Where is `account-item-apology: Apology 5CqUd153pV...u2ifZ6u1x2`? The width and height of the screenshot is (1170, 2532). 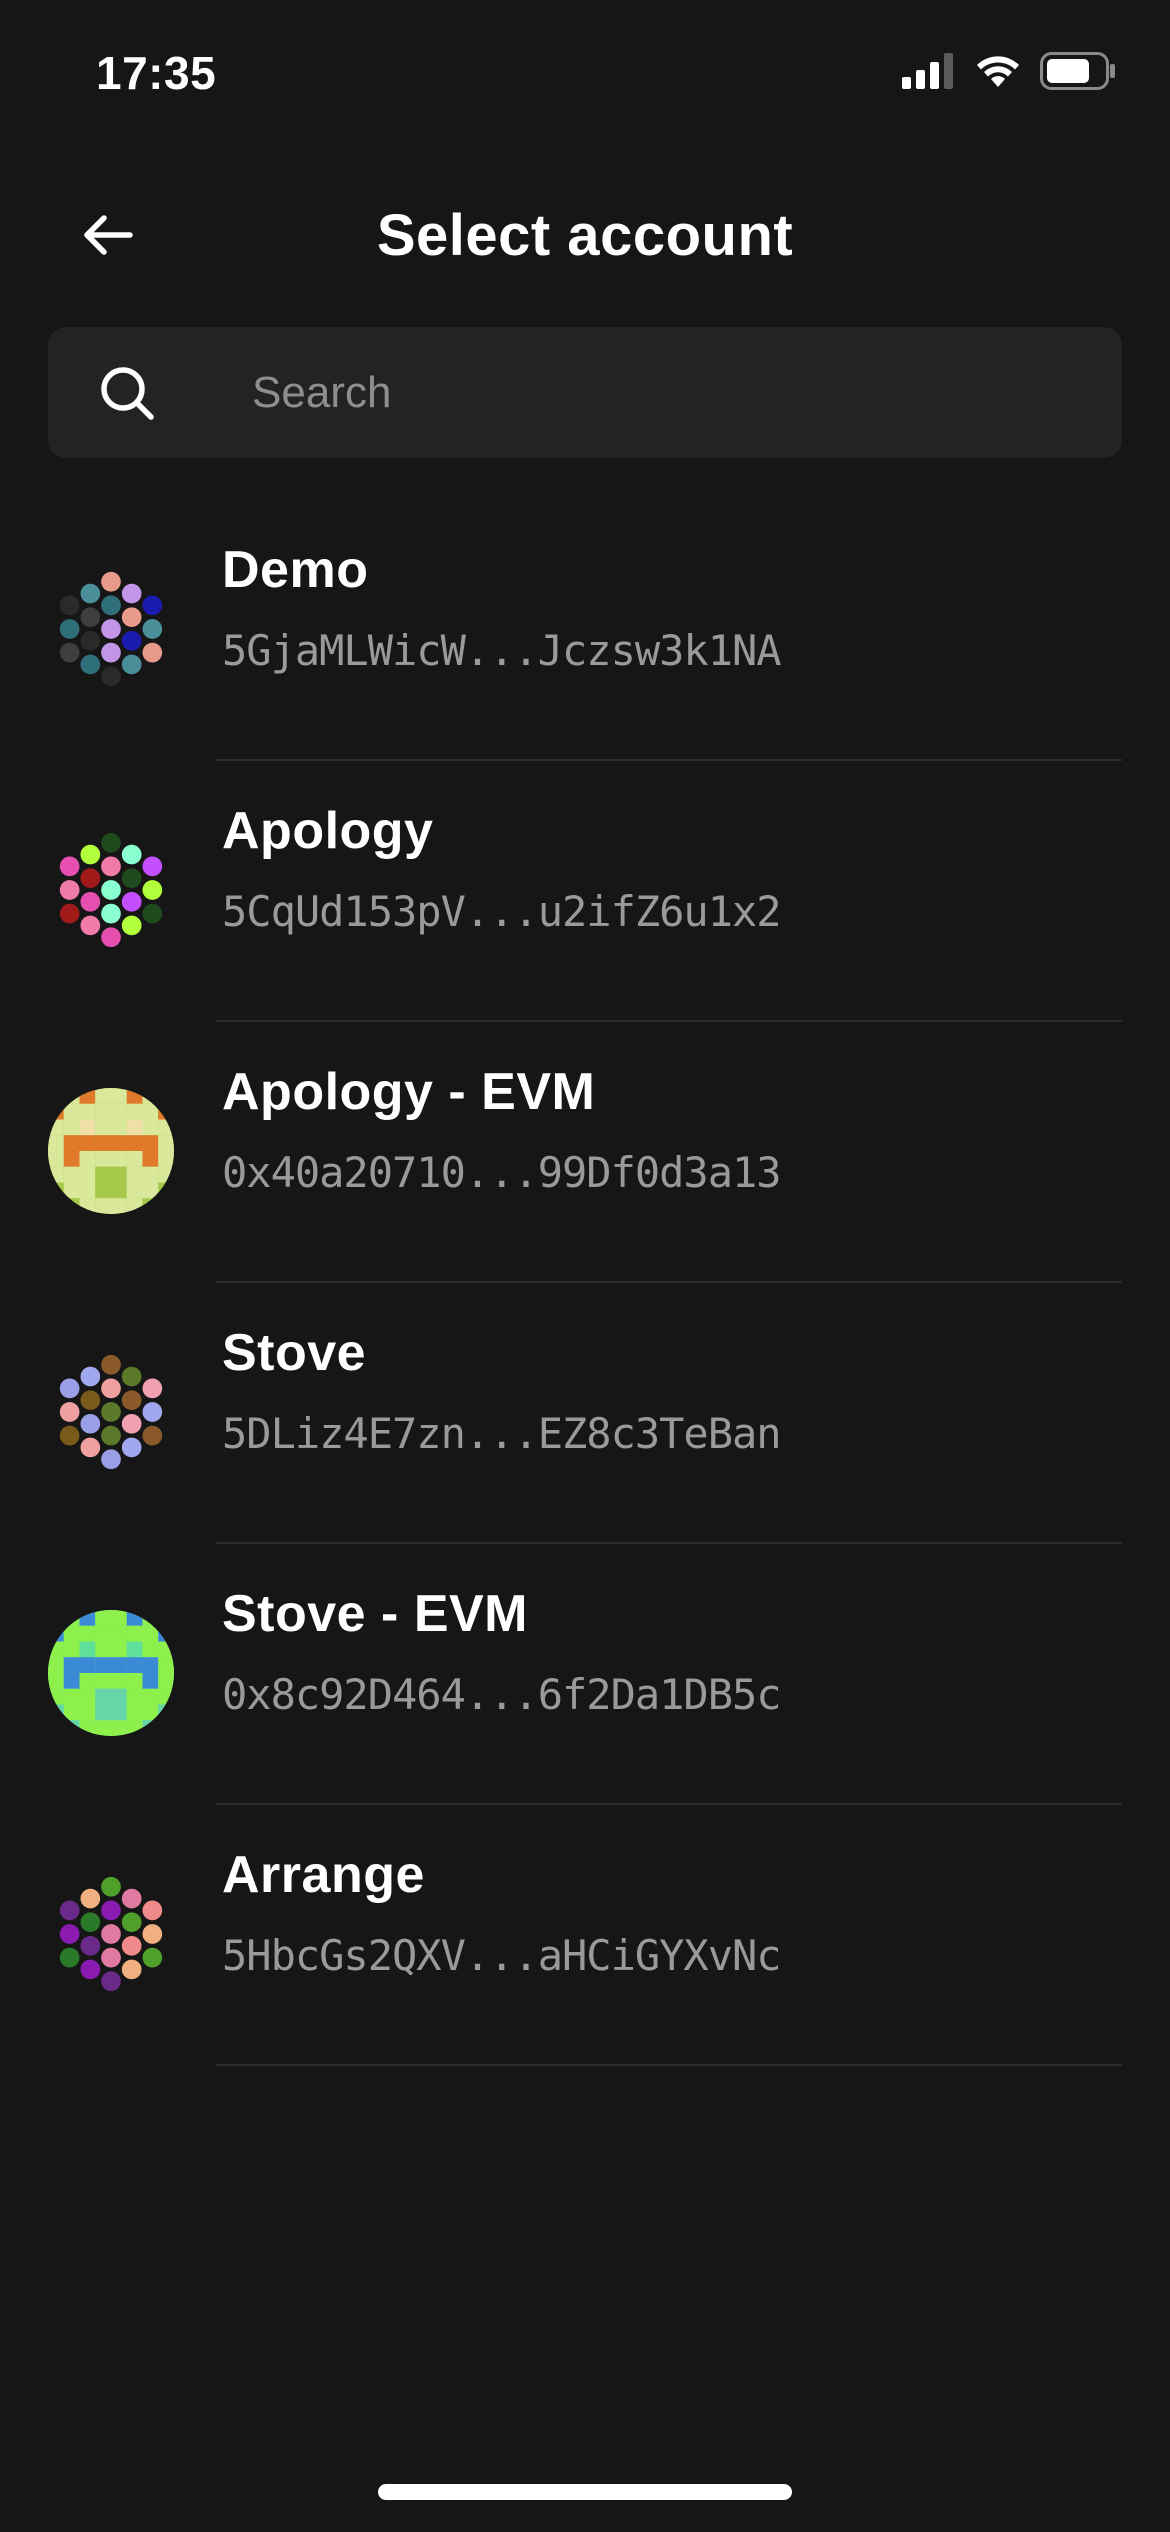 account-item-apology: Apology 5CqUd153pV...u2ifZ6u1x2 is located at coordinates (585, 891).